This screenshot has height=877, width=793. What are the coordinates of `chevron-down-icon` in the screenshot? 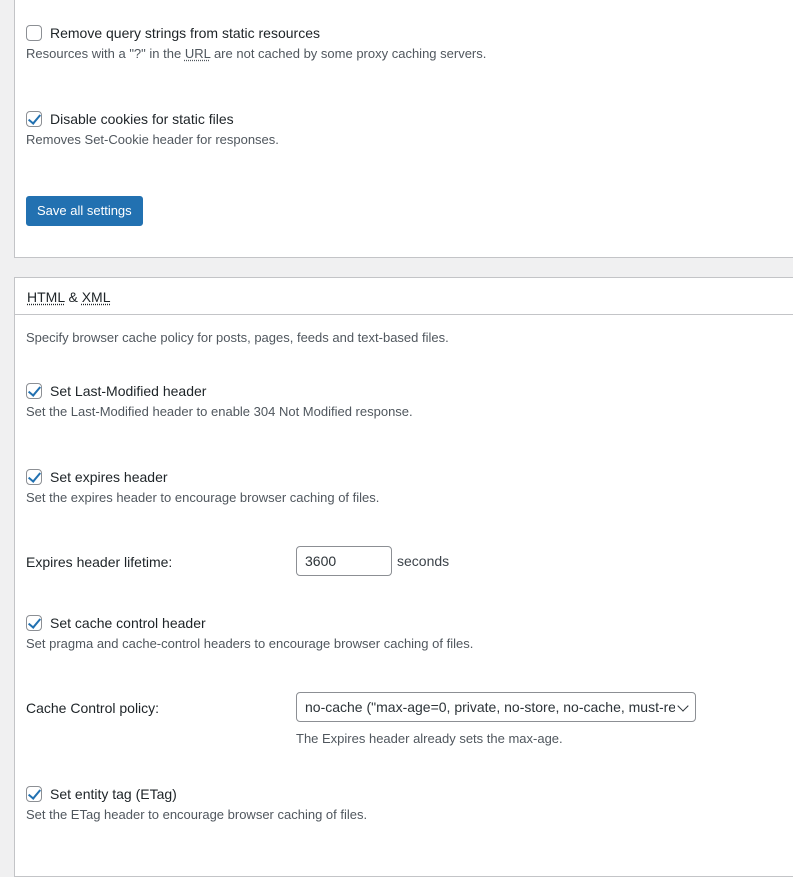 It's located at (683, 706).